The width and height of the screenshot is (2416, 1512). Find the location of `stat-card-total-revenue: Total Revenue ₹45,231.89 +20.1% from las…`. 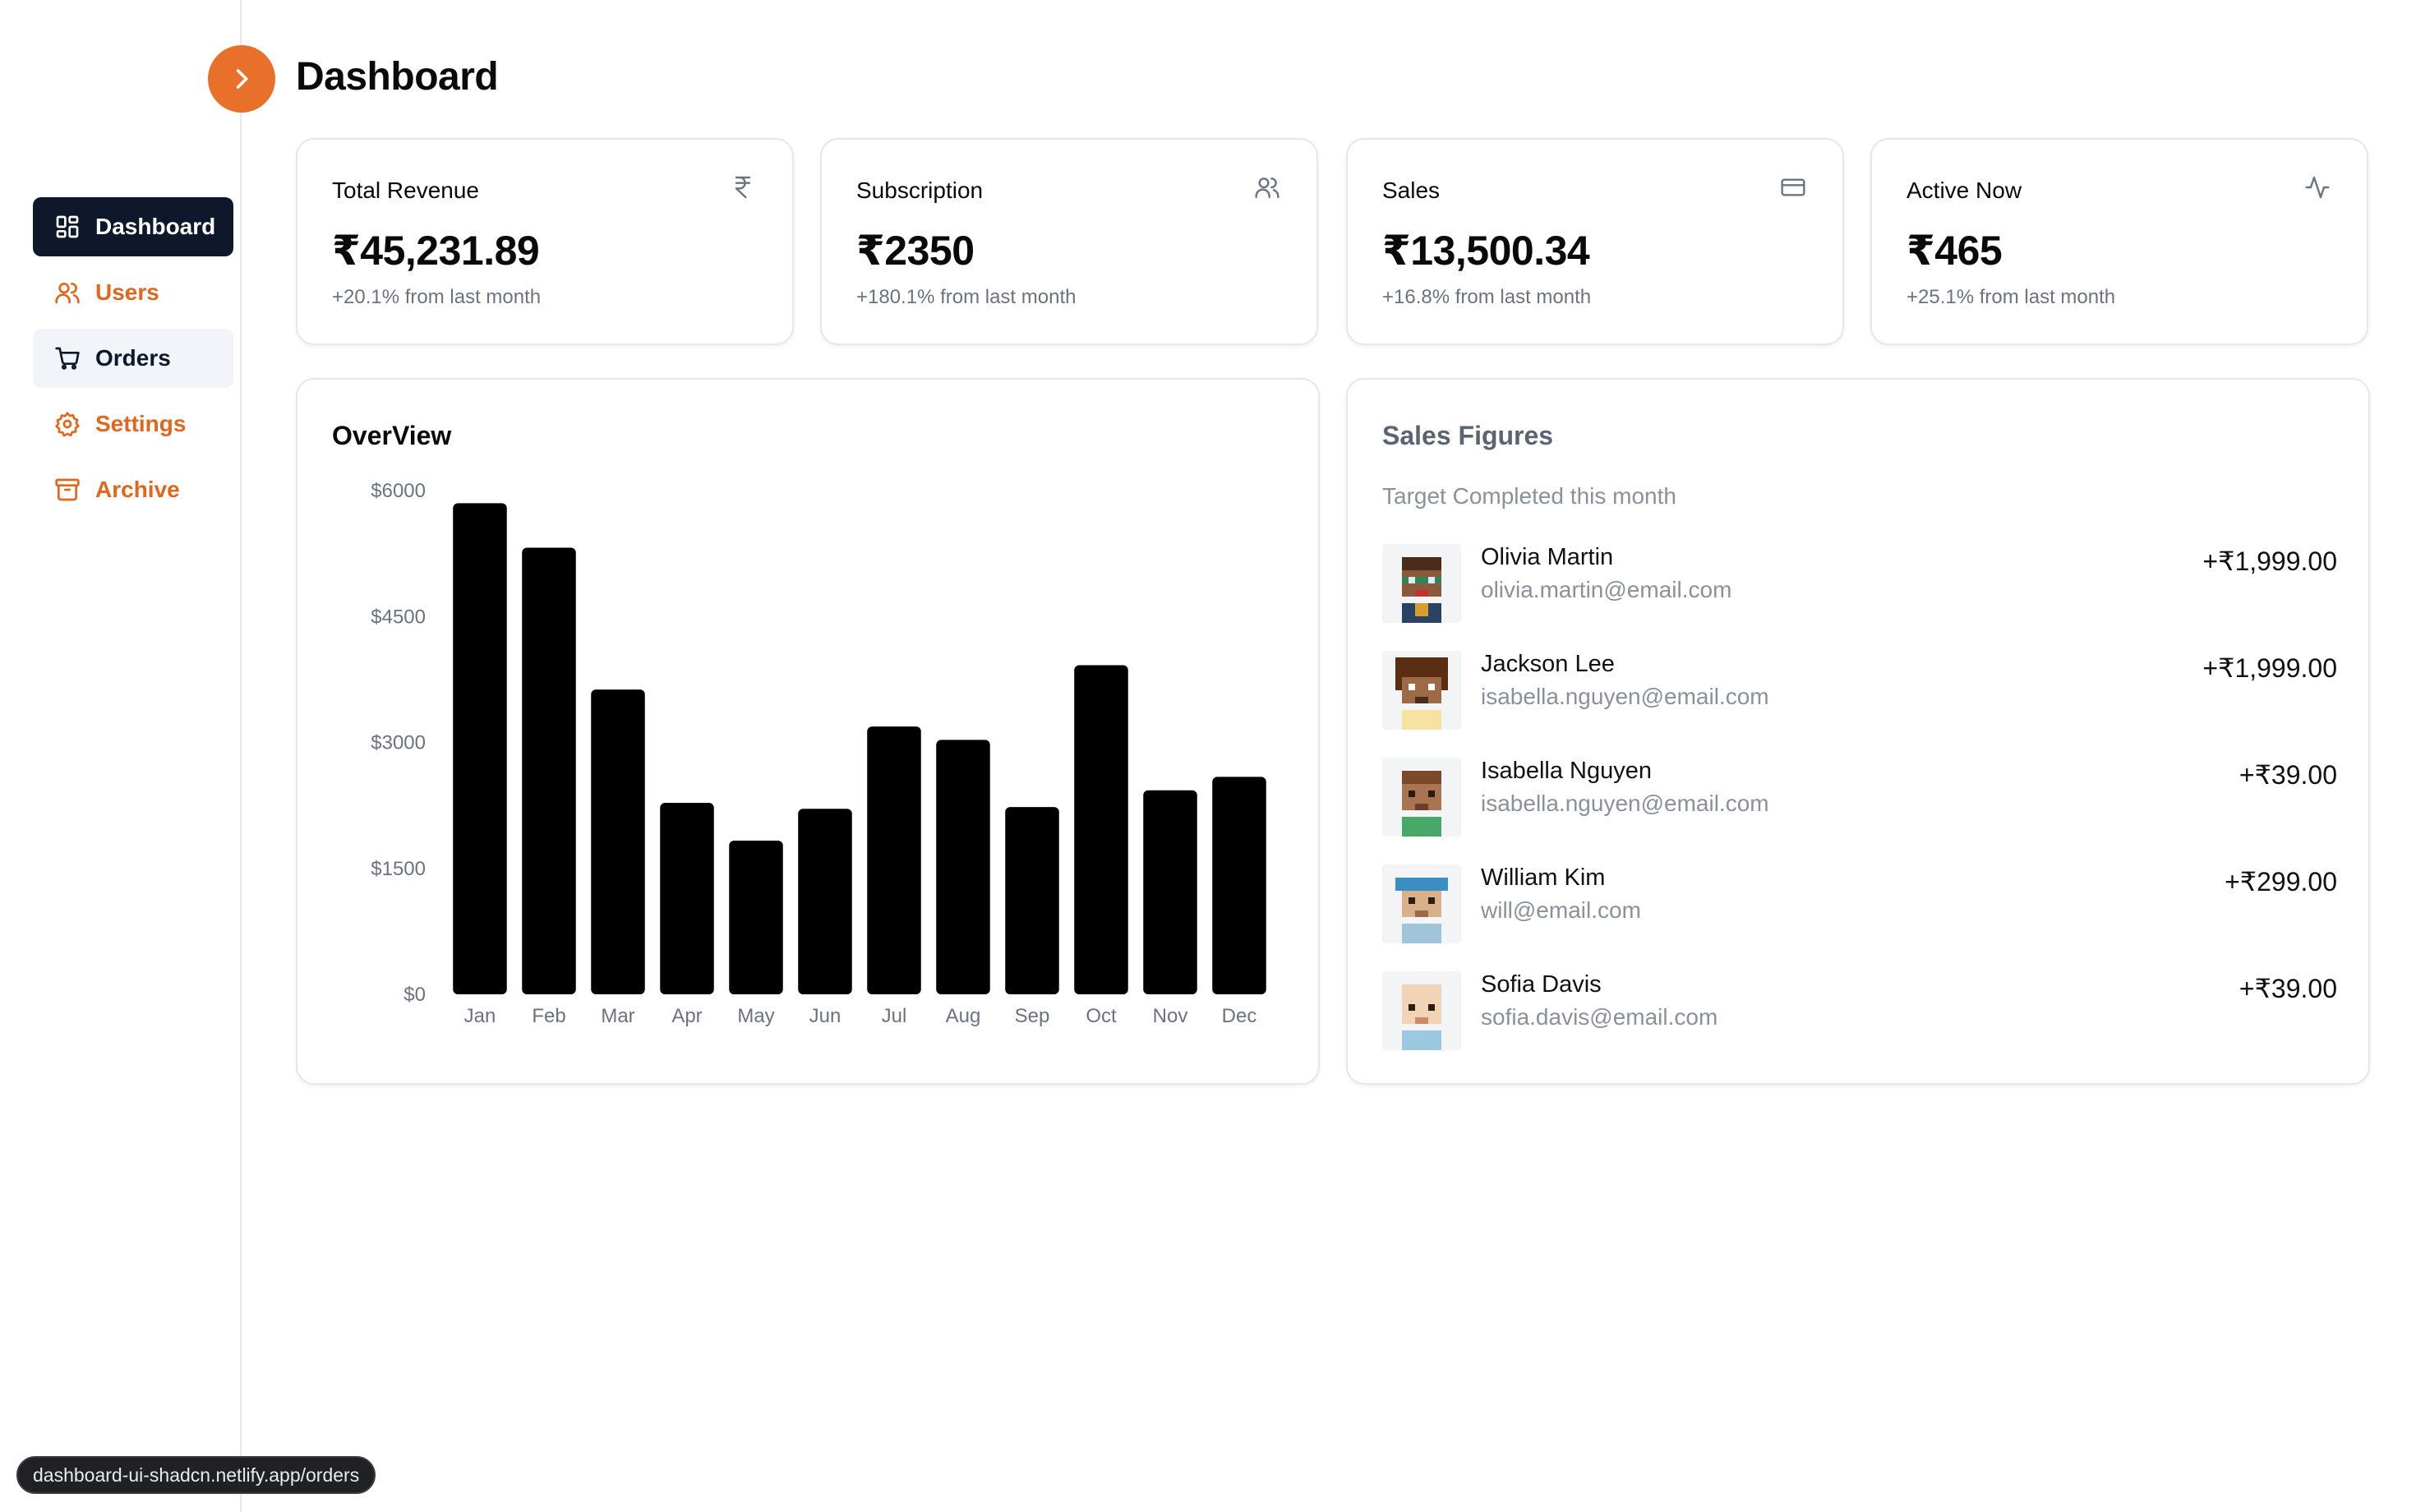

stat-card-total-revenue: Total Revenue ₹45,231.89 +20.1% from las… is located at coordinates (545, 242).